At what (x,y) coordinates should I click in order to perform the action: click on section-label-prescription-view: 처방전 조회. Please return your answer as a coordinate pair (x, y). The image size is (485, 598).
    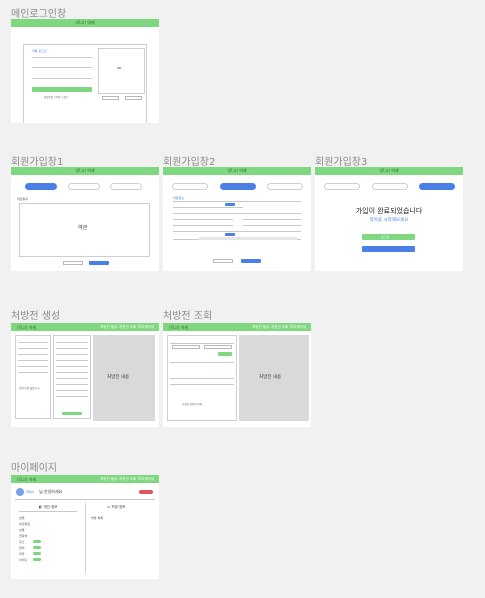
    Looking at the image, I should click on (188, 316).